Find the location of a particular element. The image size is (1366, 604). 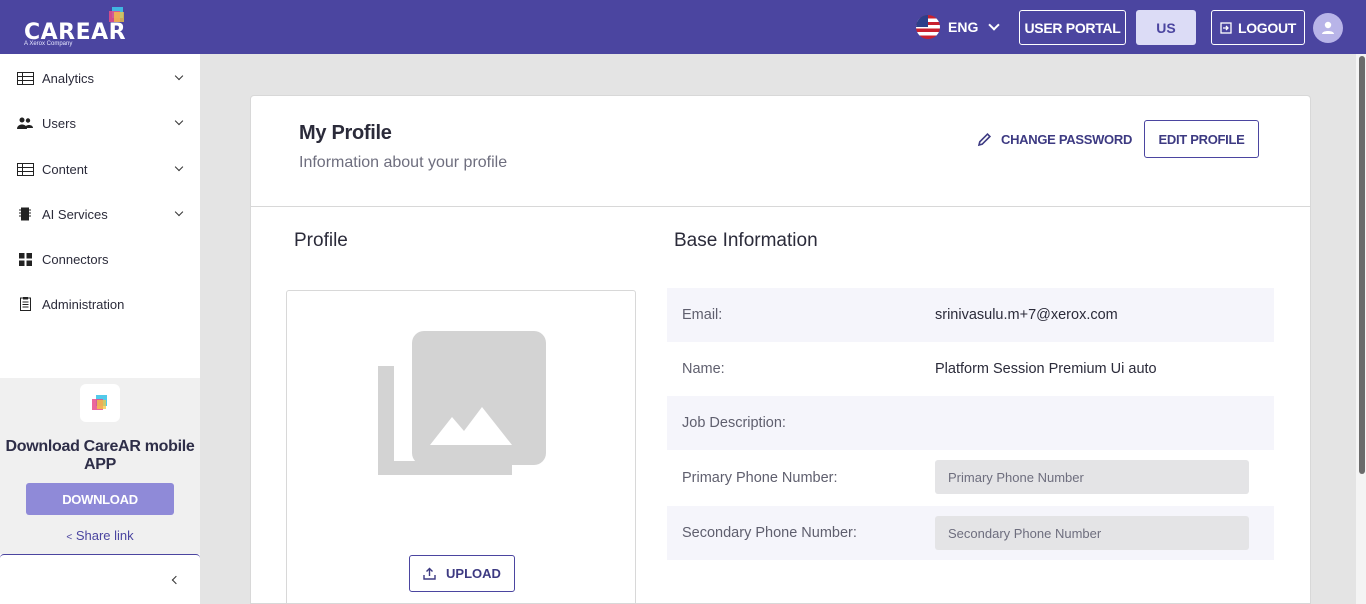

upload-label: UPLOAD is located at coordinates (473, 573).